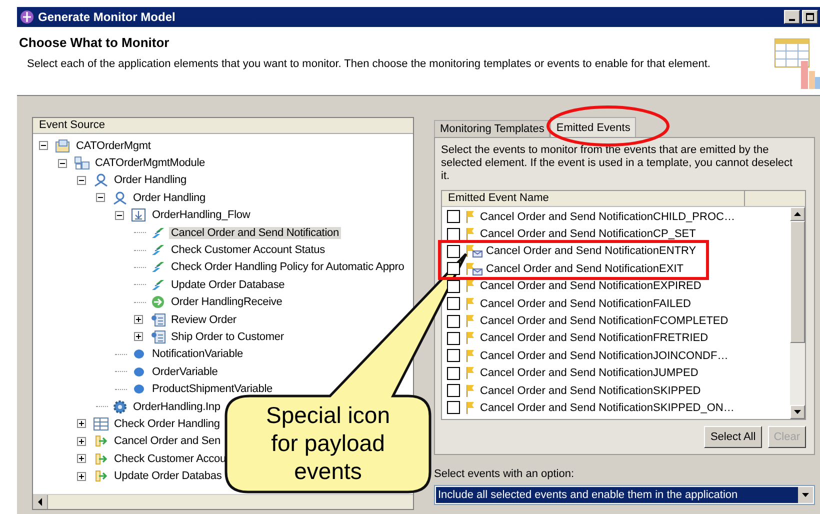 This screenshot has height=514, width=820. What do you see at coordinates (591, 251) in the screenshot?
I see `event-name: Cancel Order and Send NotificationENTRY` at bounding box center [591, 251].